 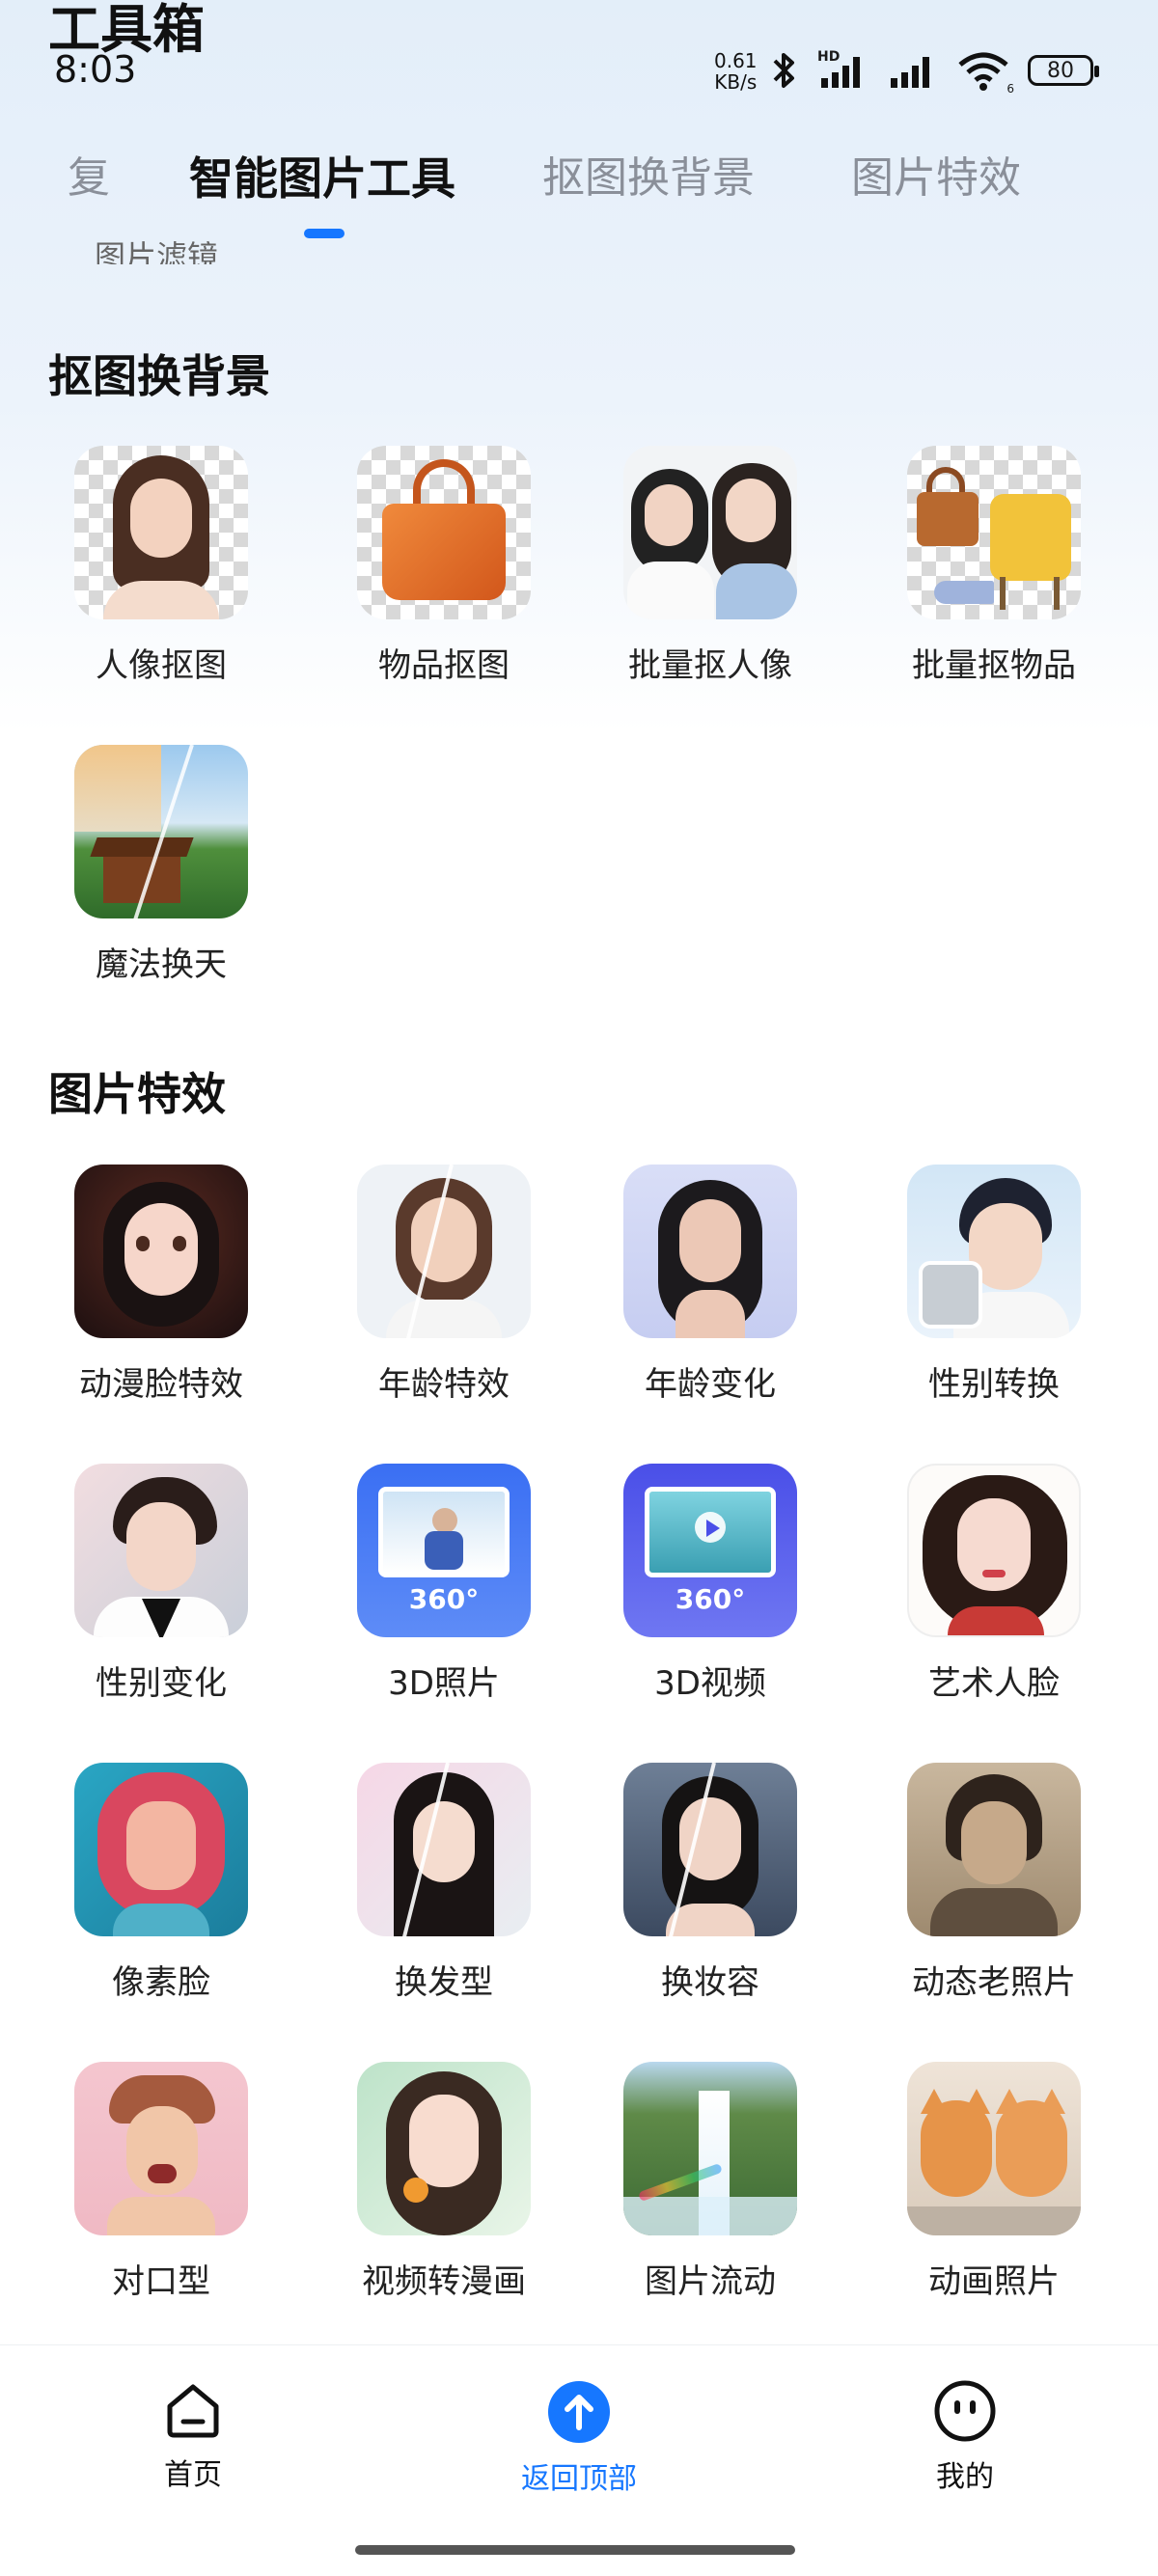 What do you see at coordinates (965, 2411) in the screenshot?
I see `profile-face-icon` at bounding box center [965, 2411].